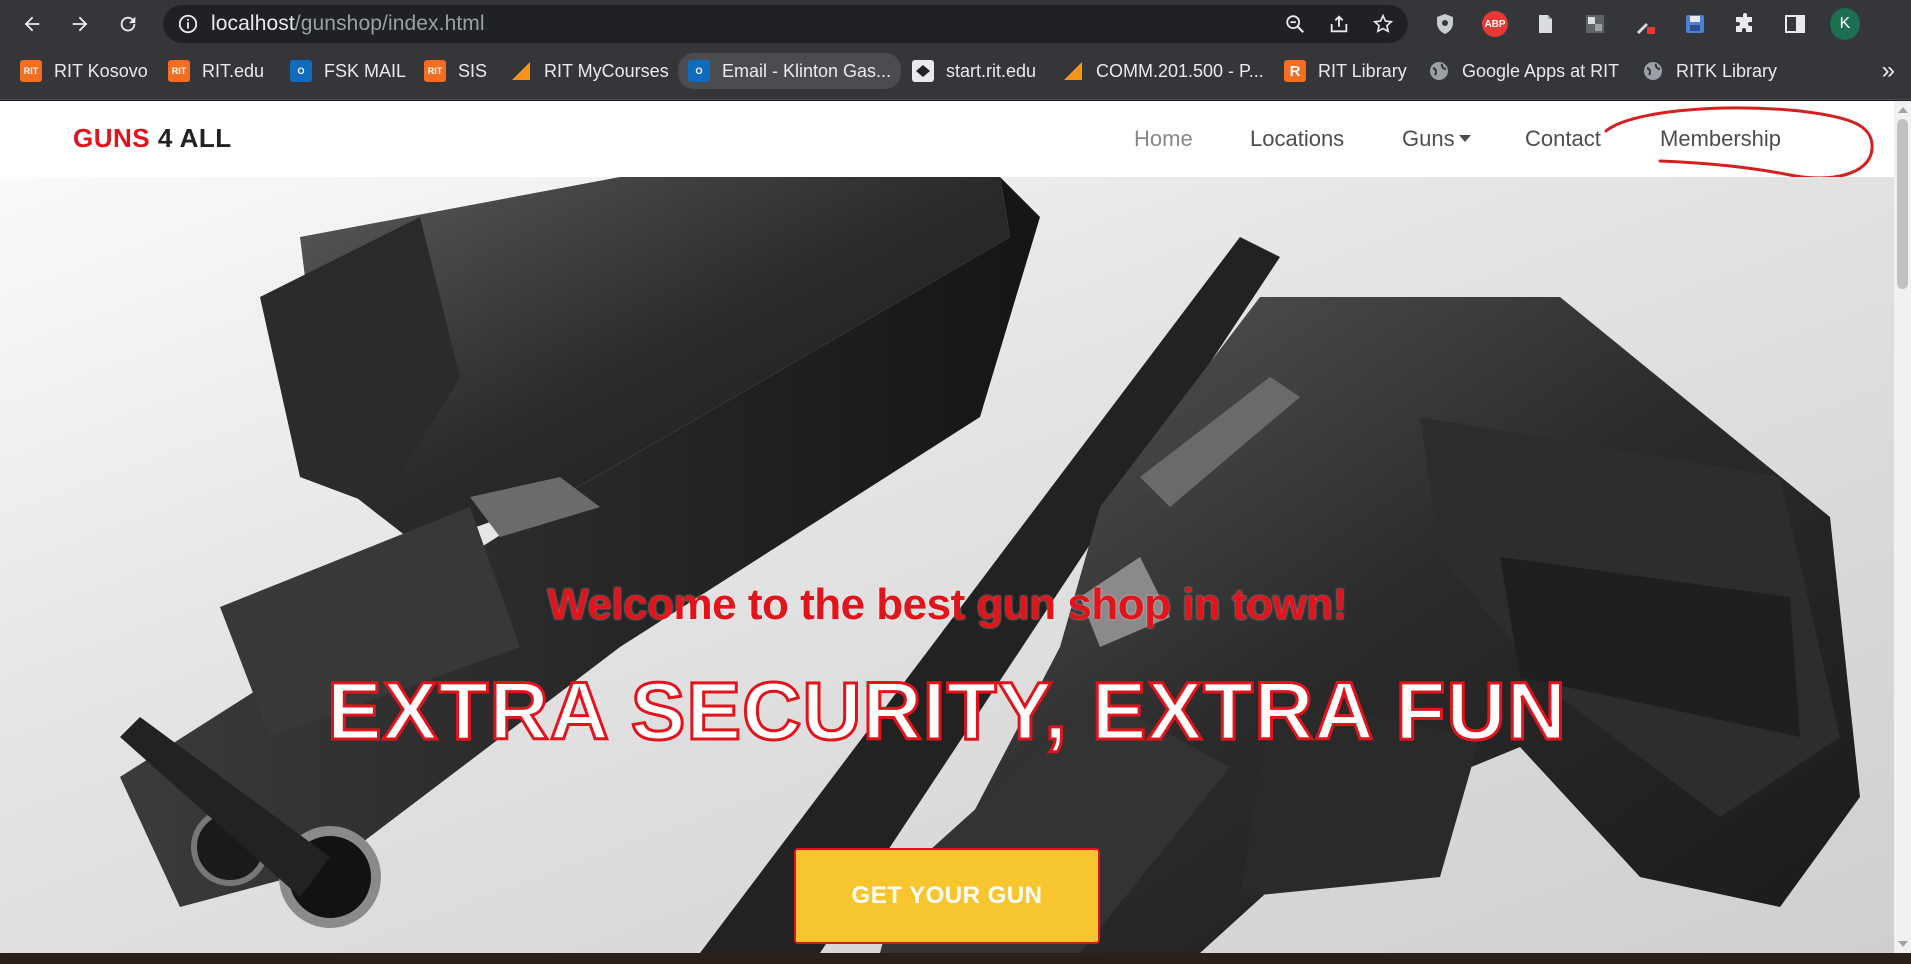  I want to click on bookmark-label: start.rit.edu, so click(991, 70).